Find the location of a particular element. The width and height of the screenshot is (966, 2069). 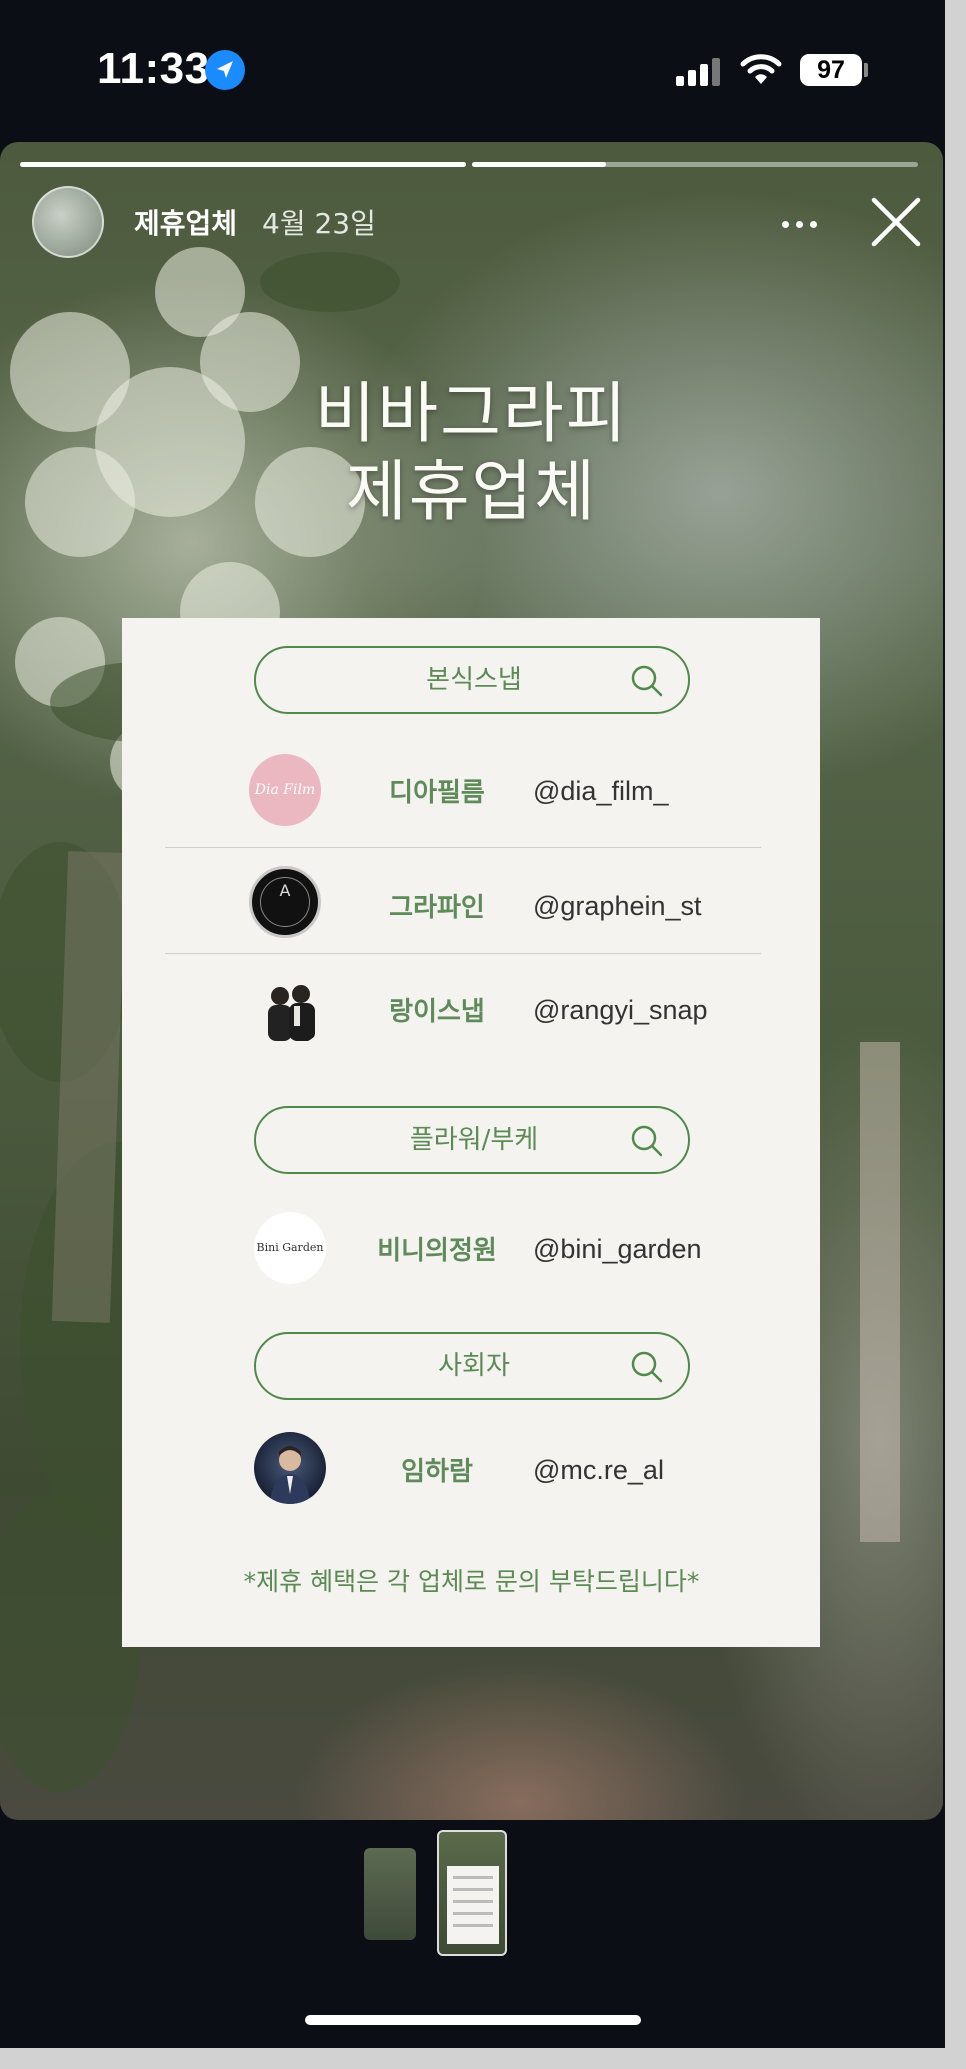

location-arrow-icon is located at coordinates (225, 70).